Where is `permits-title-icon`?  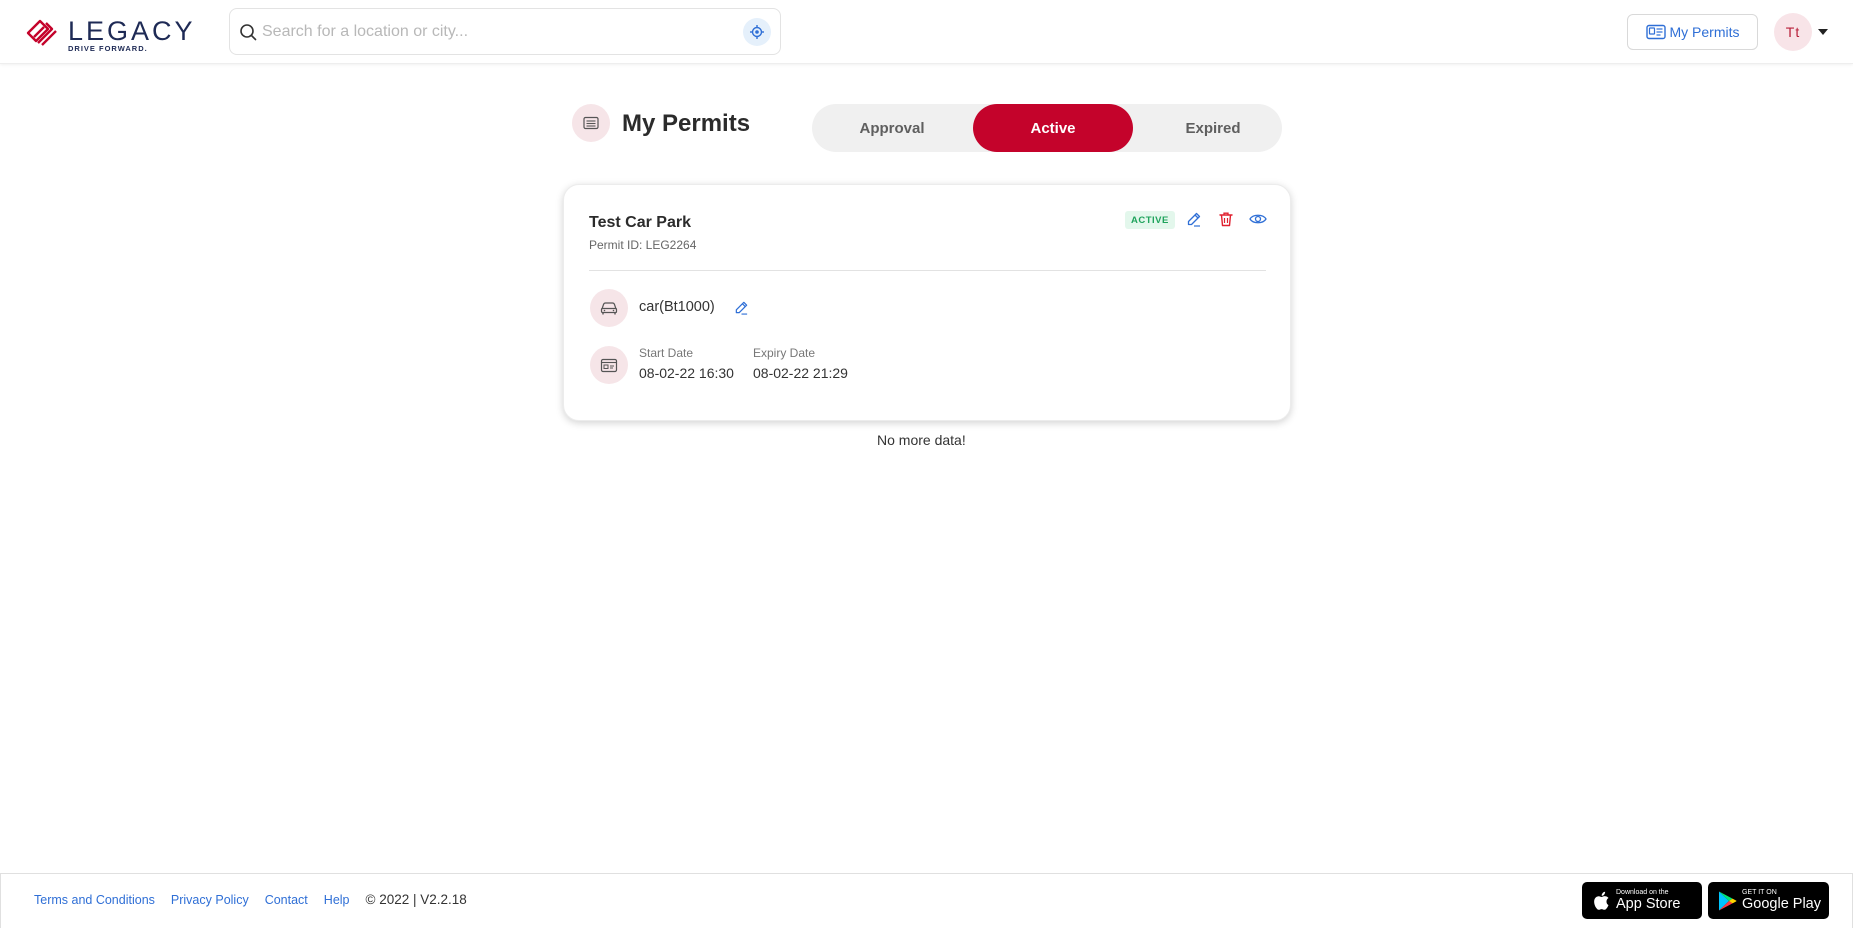 permits-title-icon is located at coordinates (591, 123).